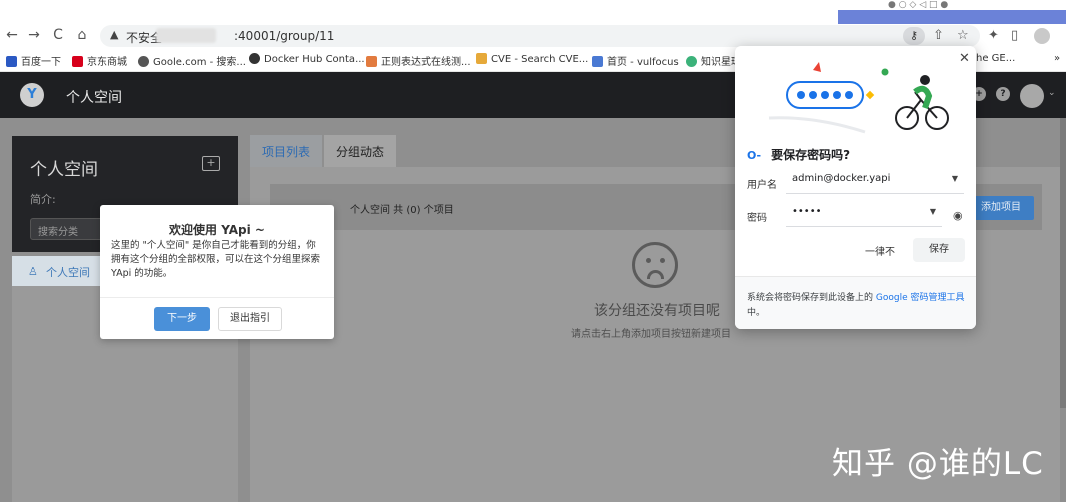 The image size is (1066, 502). Describe the element at coordinates (651, 334) in the screenshot. I see `empty-state-hint: 请点击右上角添加项目按钮新建项目` at that location.